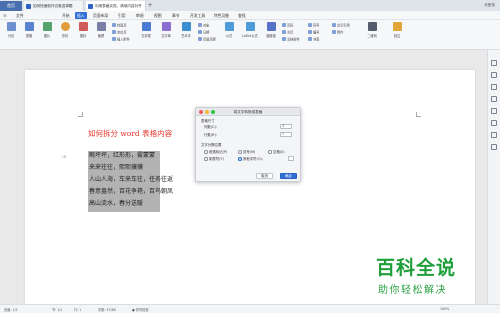 The height and width of the screenshot is (313, 500). What do you see at coordinates (146, 36) in the screenshot?
I see `text-box-label: 文本框` at bounding box center [146, 36].